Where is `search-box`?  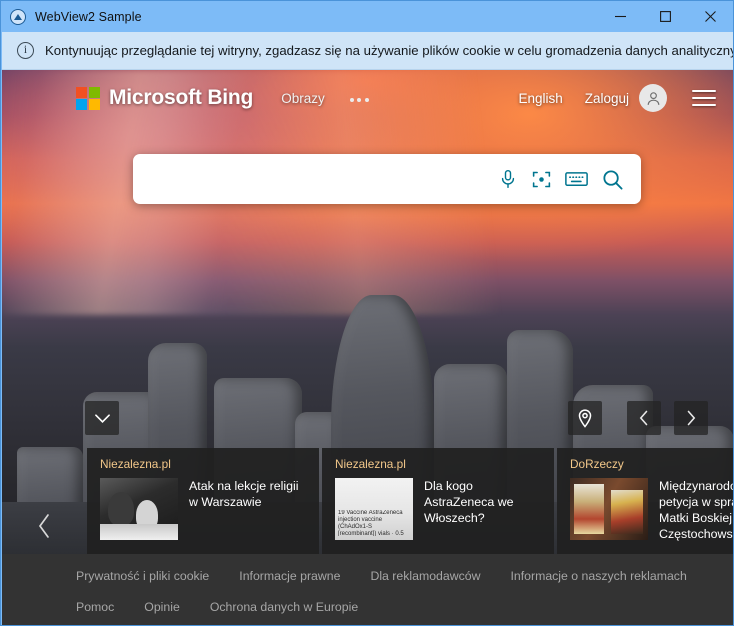 search-box is located at coordinates (387, 179).